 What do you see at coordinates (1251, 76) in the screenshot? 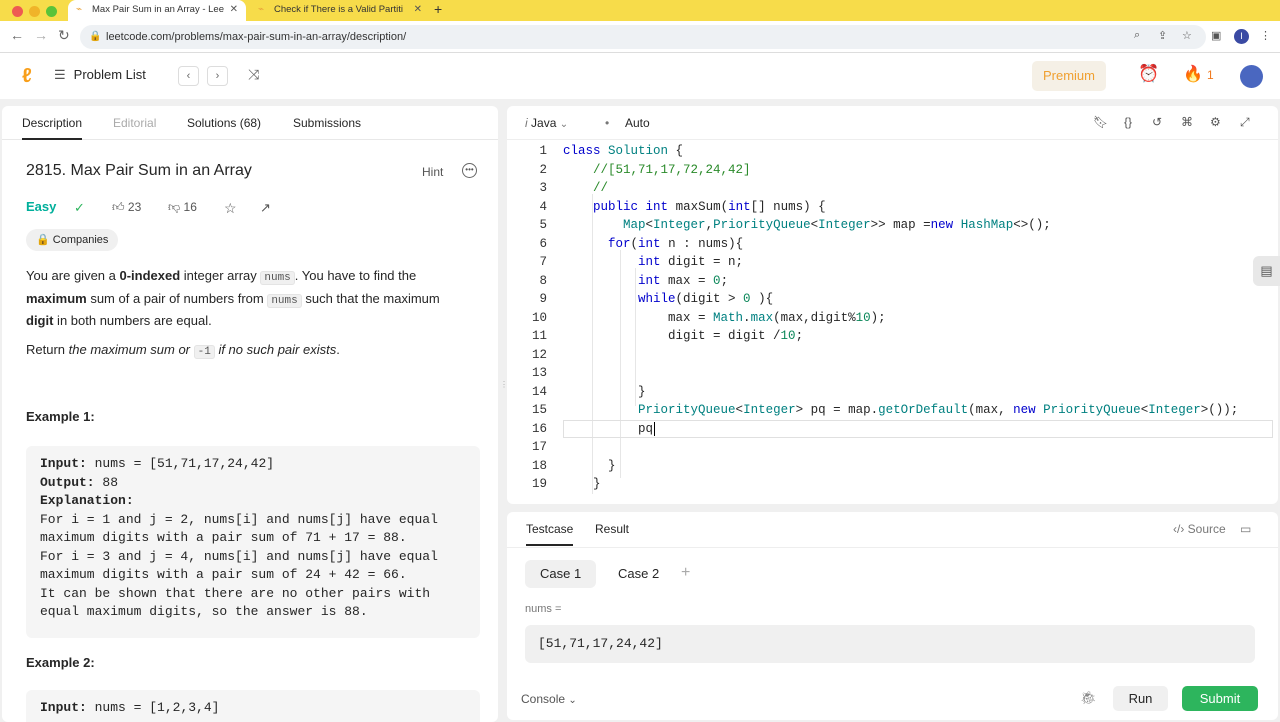
I see `user-avatar` at bounding box center [1251, 76].